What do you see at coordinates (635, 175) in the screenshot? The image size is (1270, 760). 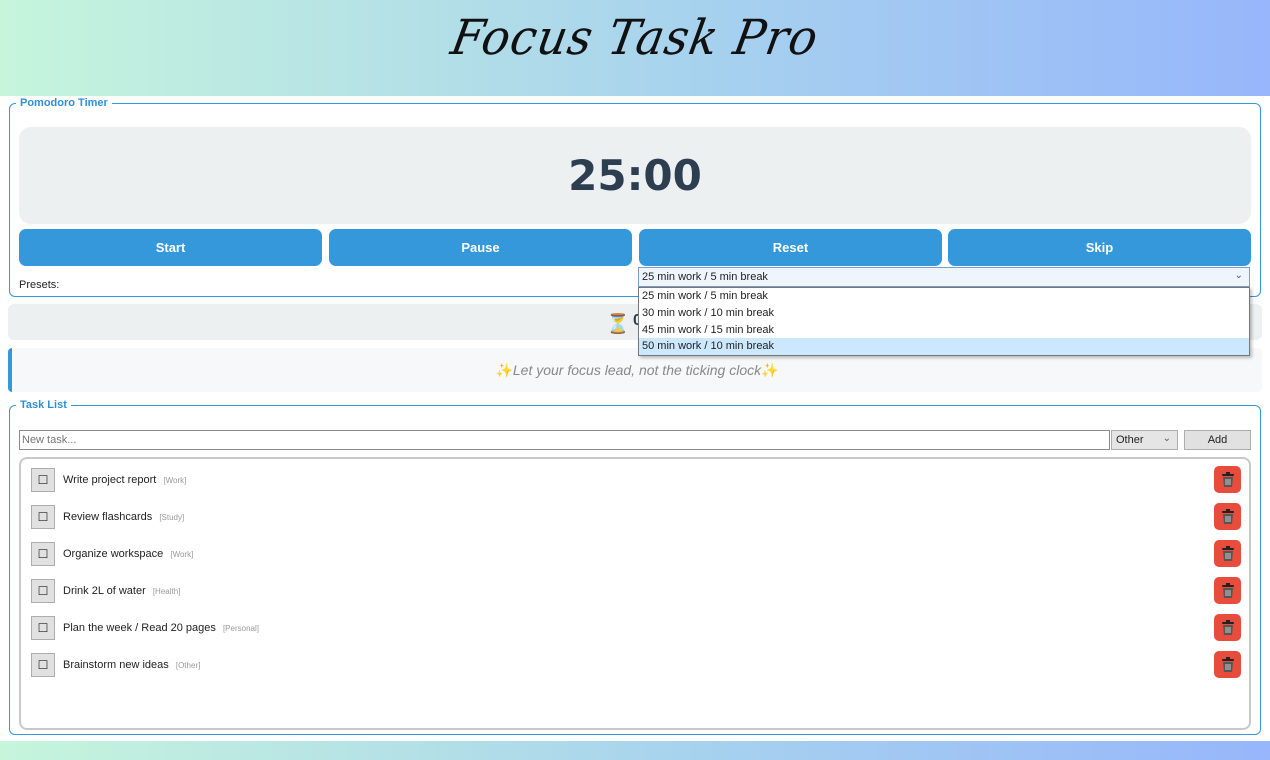 I see `timer-display: 25:00` at bounding box center [635, 175].